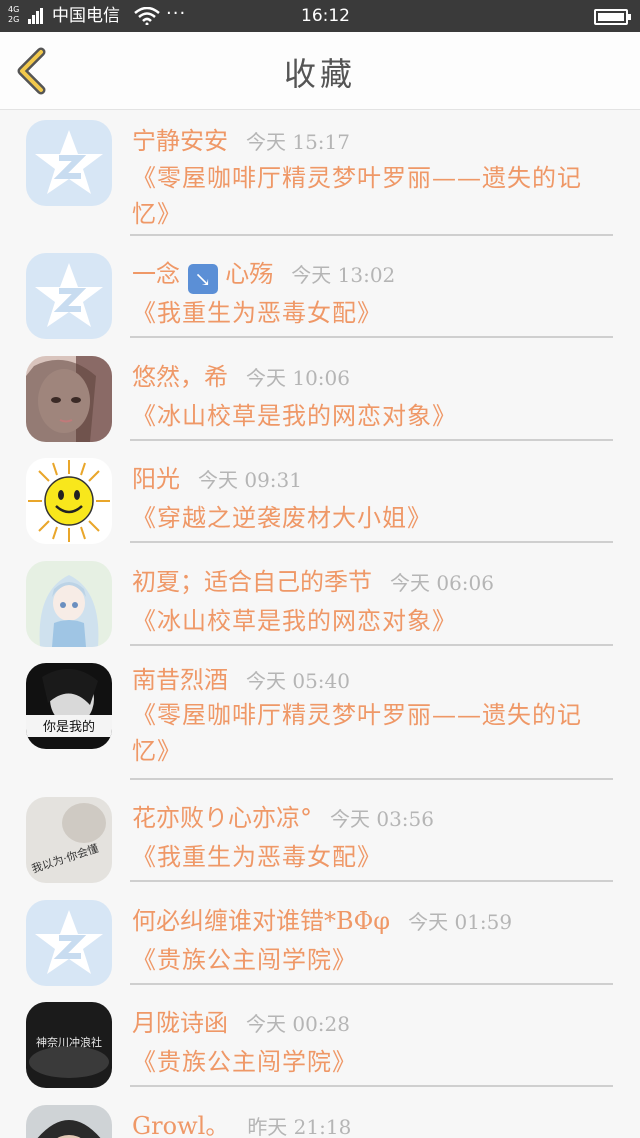 The image size is (640, 1138). I want to click on avatar: 我以为·你会懂, so click(69, 840).